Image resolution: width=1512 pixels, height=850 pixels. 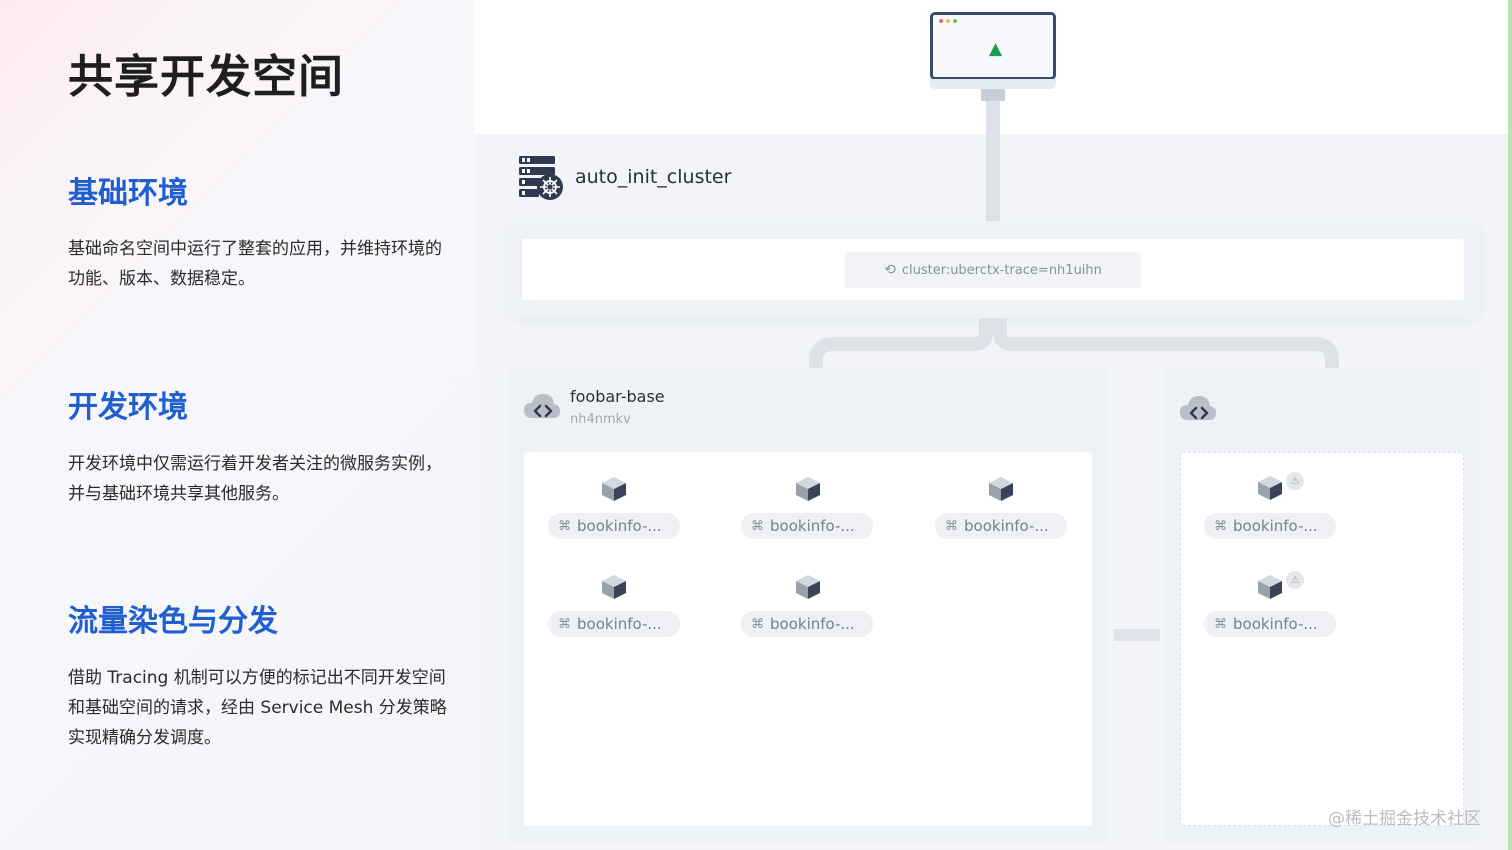 What do you see at coordinates (173, 621) in the screenshot?
I see `section-heading-traffic: 流量染色与分发` at bounding box center [173, 621].